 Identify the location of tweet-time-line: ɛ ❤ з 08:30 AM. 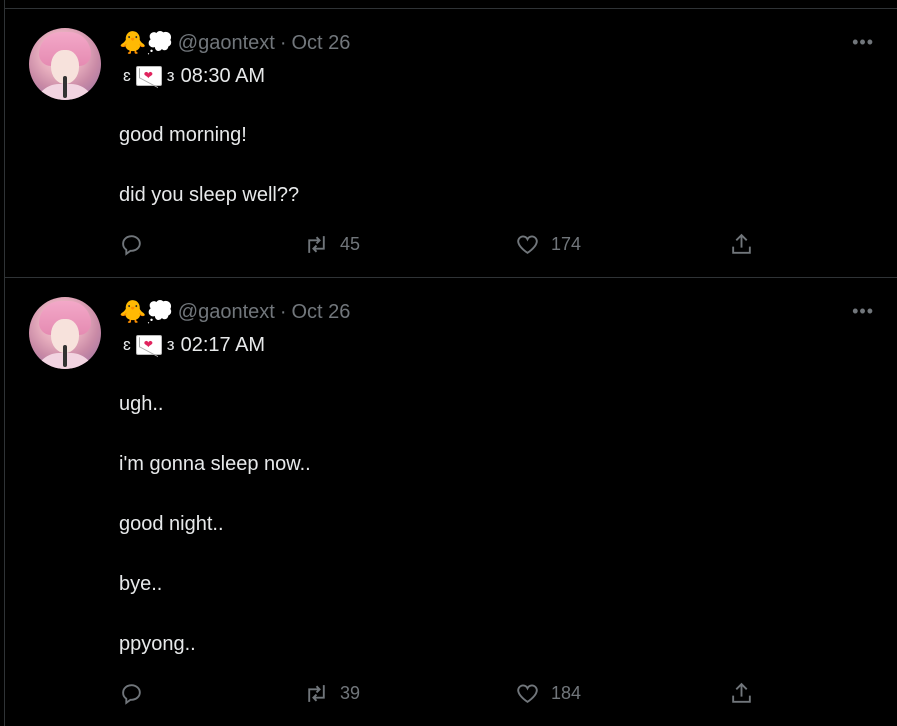
(194, 76).